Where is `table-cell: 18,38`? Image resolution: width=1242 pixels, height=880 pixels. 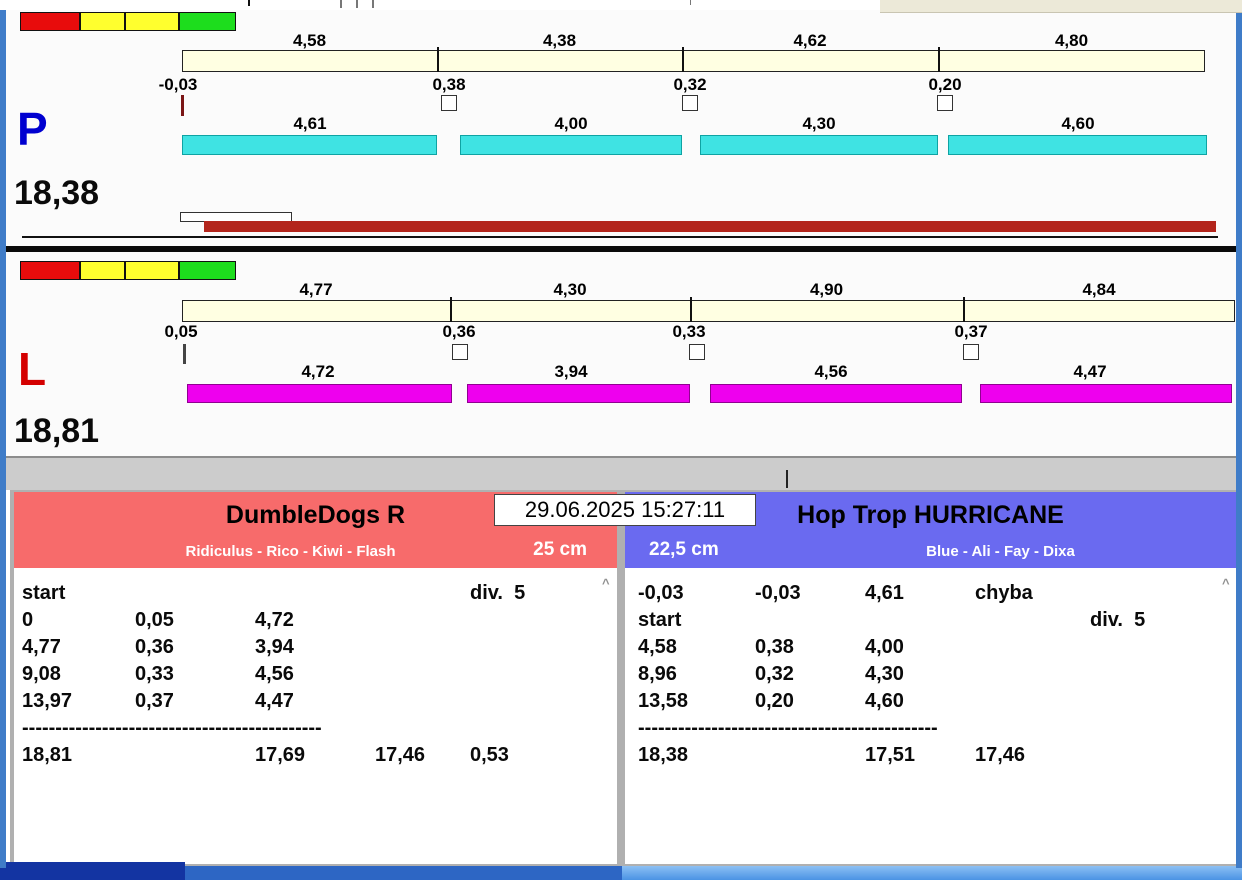 table-cell: 18,38 is located at coordinates (663, 755).